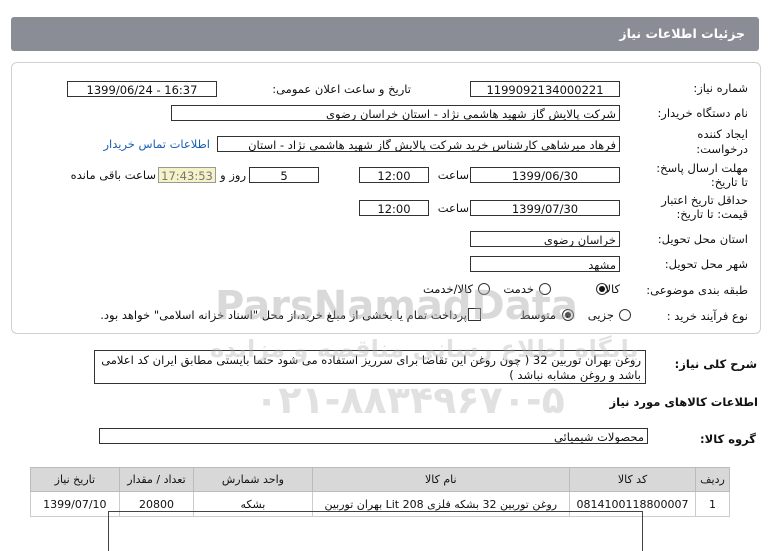 The image size is (770, 551). I want to click on goods-info-title: اطلاعات کالاهای مورد نیاز, so click(683, 402).